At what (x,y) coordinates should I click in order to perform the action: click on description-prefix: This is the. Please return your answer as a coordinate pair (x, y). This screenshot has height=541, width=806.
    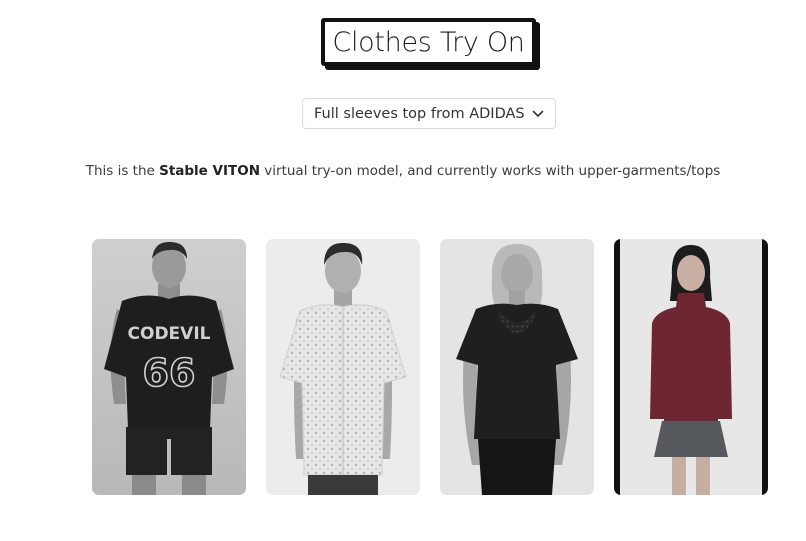
    Looking at the image, I should click on (122, 171).